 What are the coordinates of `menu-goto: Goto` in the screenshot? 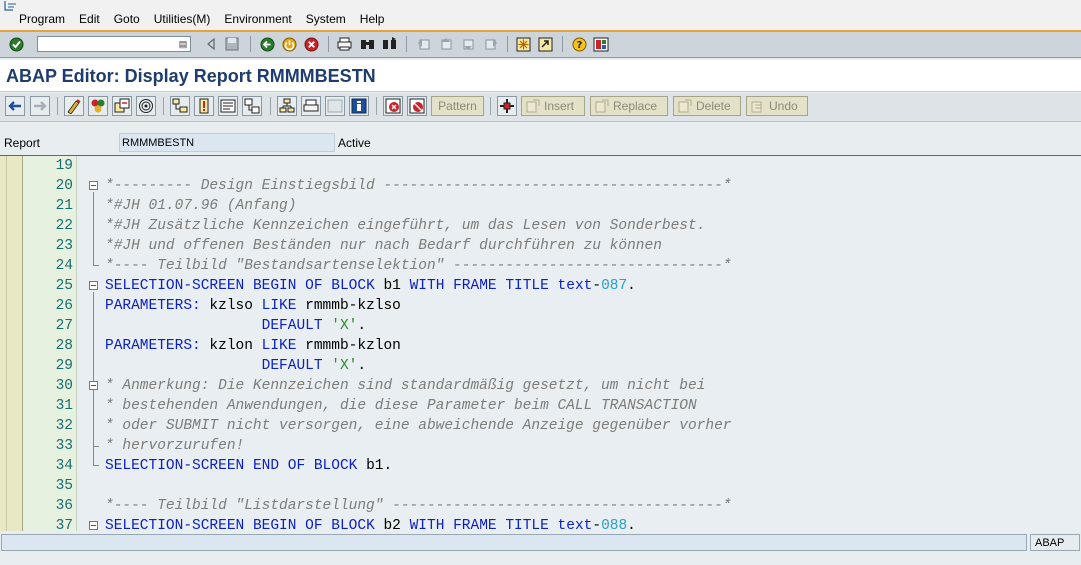 It's located at (127, 19).